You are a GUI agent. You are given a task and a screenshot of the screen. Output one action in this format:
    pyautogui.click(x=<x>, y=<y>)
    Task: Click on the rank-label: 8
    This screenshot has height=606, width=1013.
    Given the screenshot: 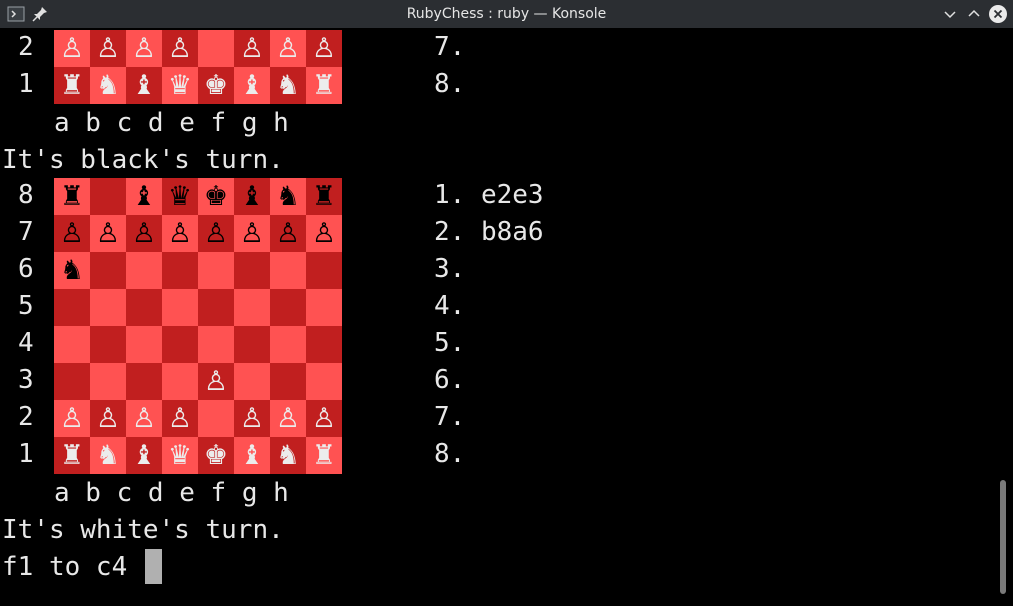 What is the action you would take?
    pyautogui.click(x=26, y=195)
    